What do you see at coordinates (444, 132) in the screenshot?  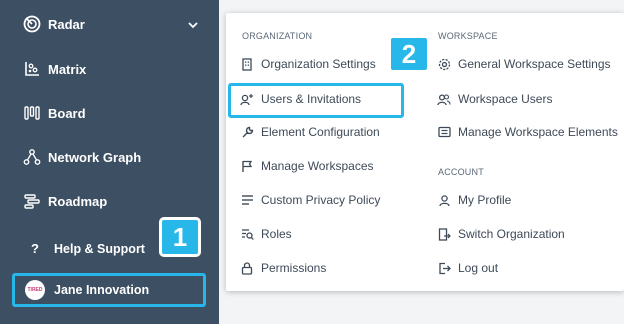 I see `list-box-icon` at bounding box center [444, 132].